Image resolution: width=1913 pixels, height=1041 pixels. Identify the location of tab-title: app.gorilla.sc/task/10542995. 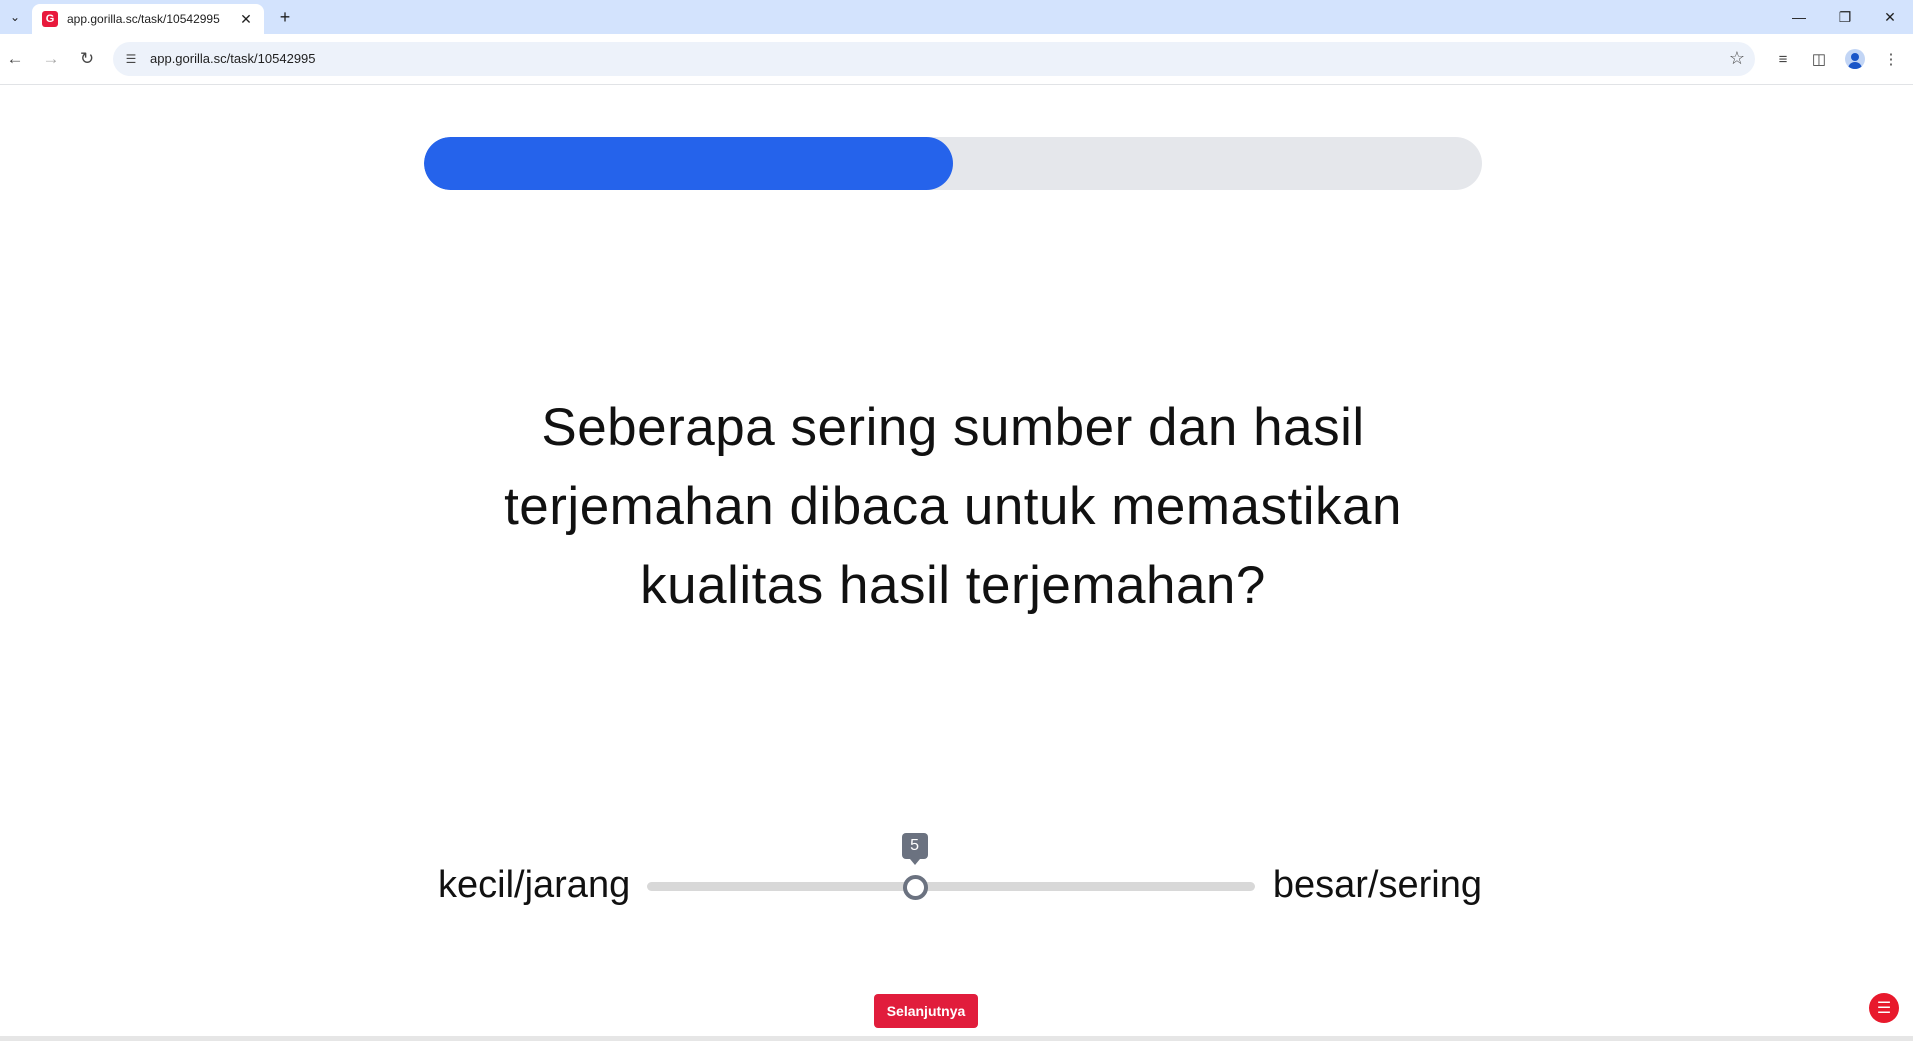
(143, 19).